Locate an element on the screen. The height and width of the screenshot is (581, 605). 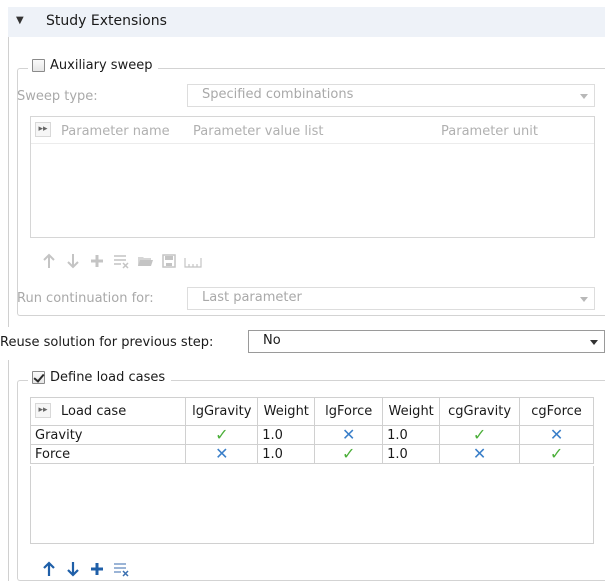
sweep-type-value: Specified combinations is located at coordinates (278, 94).